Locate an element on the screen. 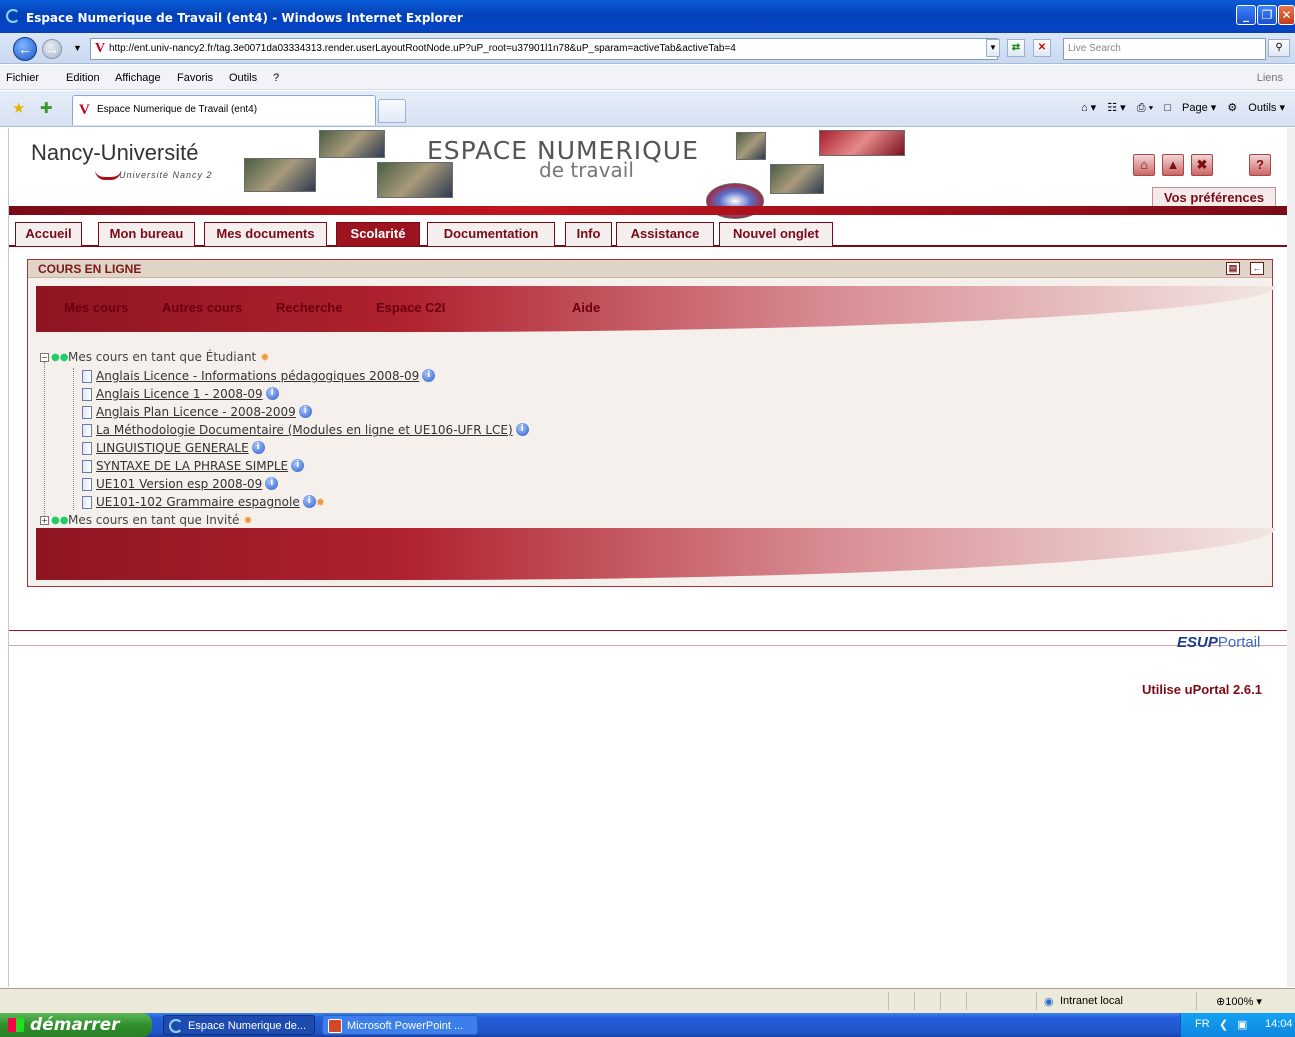  list-item: UE101 Version esp 2008-09 i is located at coordinates (180, 484).